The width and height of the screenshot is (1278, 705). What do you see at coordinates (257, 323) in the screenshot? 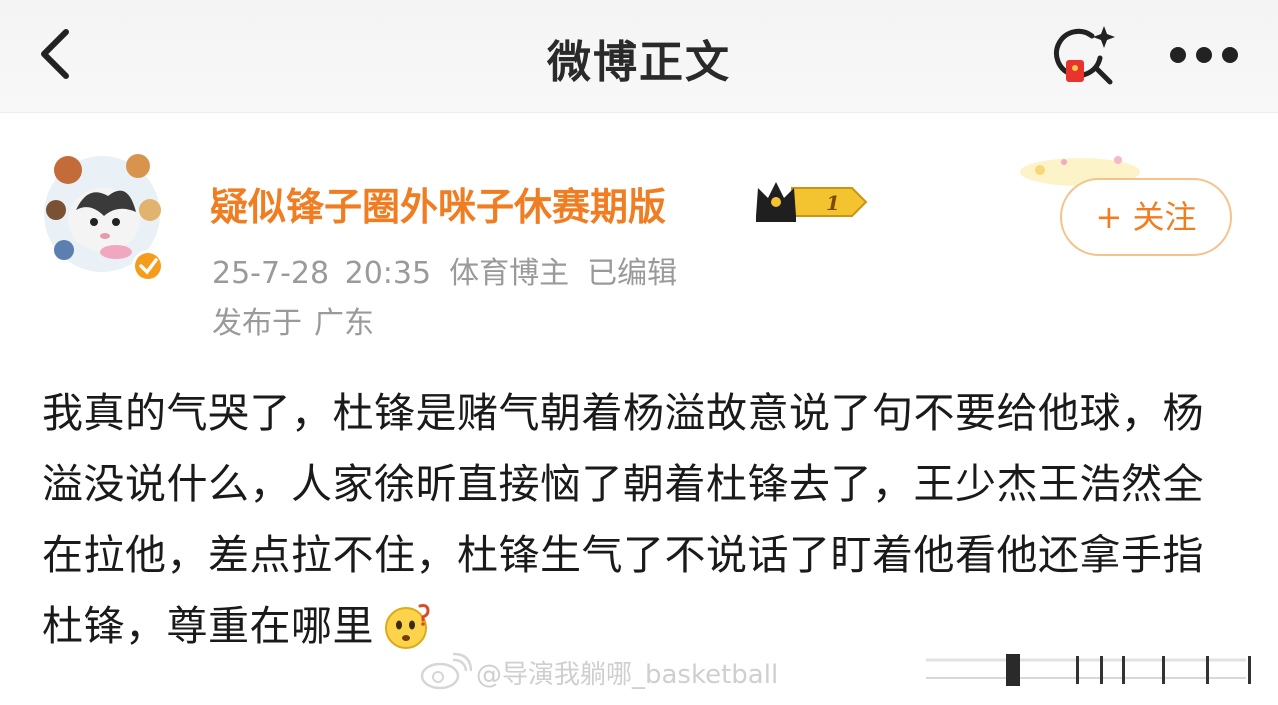
I see `location-prefix: 发布于` at bounding box center [257, 323].